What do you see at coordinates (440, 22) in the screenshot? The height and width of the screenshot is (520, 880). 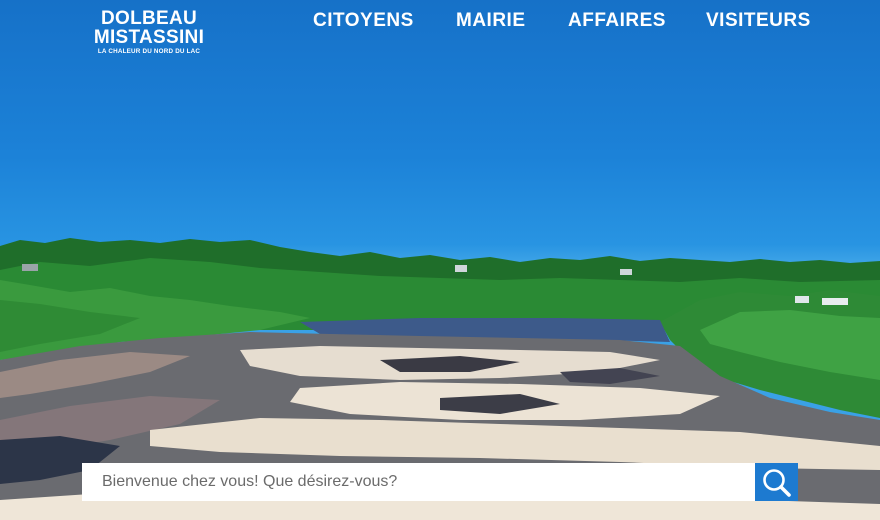 I see `main-navigation: CITOYENS MAIRIE AFFAIRES VISITEURS` at bounding box center [440, 22].